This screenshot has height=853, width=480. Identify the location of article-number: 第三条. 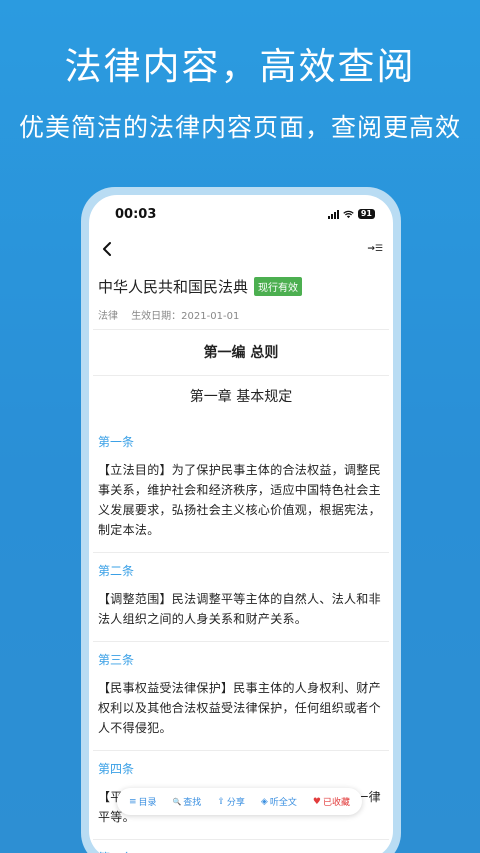
(116, 660).